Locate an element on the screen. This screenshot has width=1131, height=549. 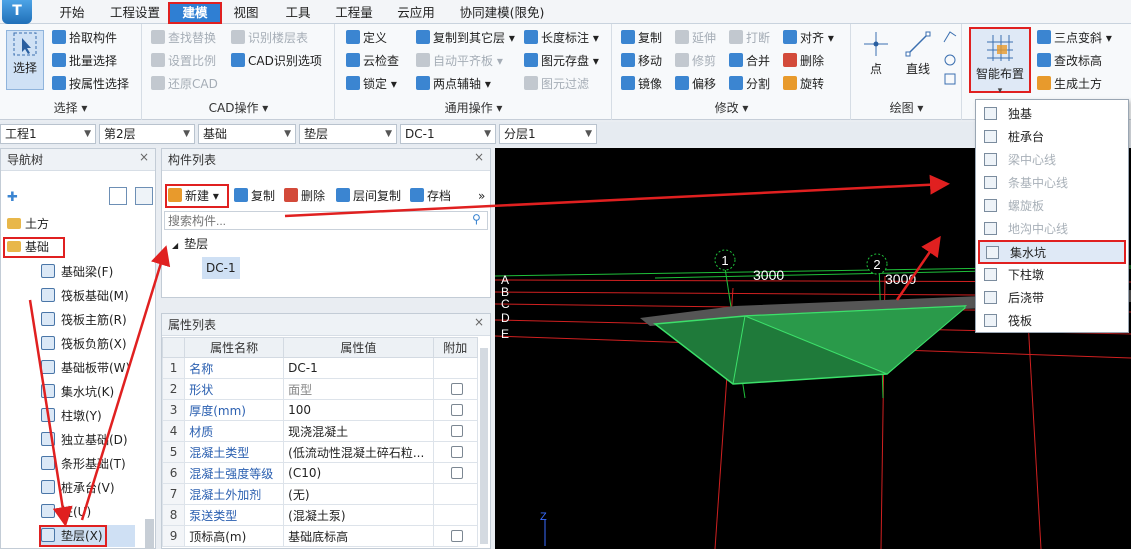
group-draw-label: 绘图 ▾ is located at coordinates (906, 107).